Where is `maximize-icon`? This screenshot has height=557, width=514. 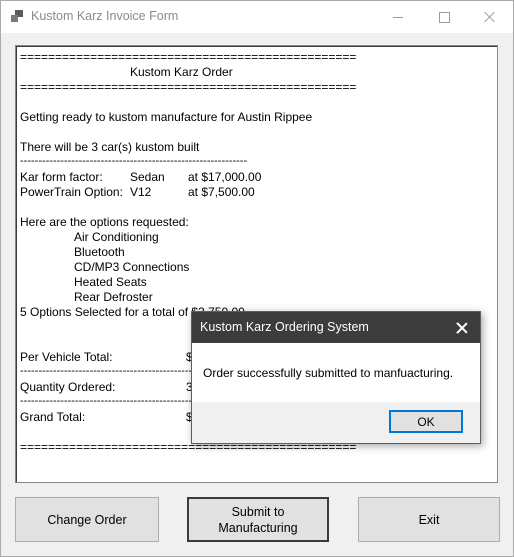
maximize-icon is located at coordinates (444, 17).